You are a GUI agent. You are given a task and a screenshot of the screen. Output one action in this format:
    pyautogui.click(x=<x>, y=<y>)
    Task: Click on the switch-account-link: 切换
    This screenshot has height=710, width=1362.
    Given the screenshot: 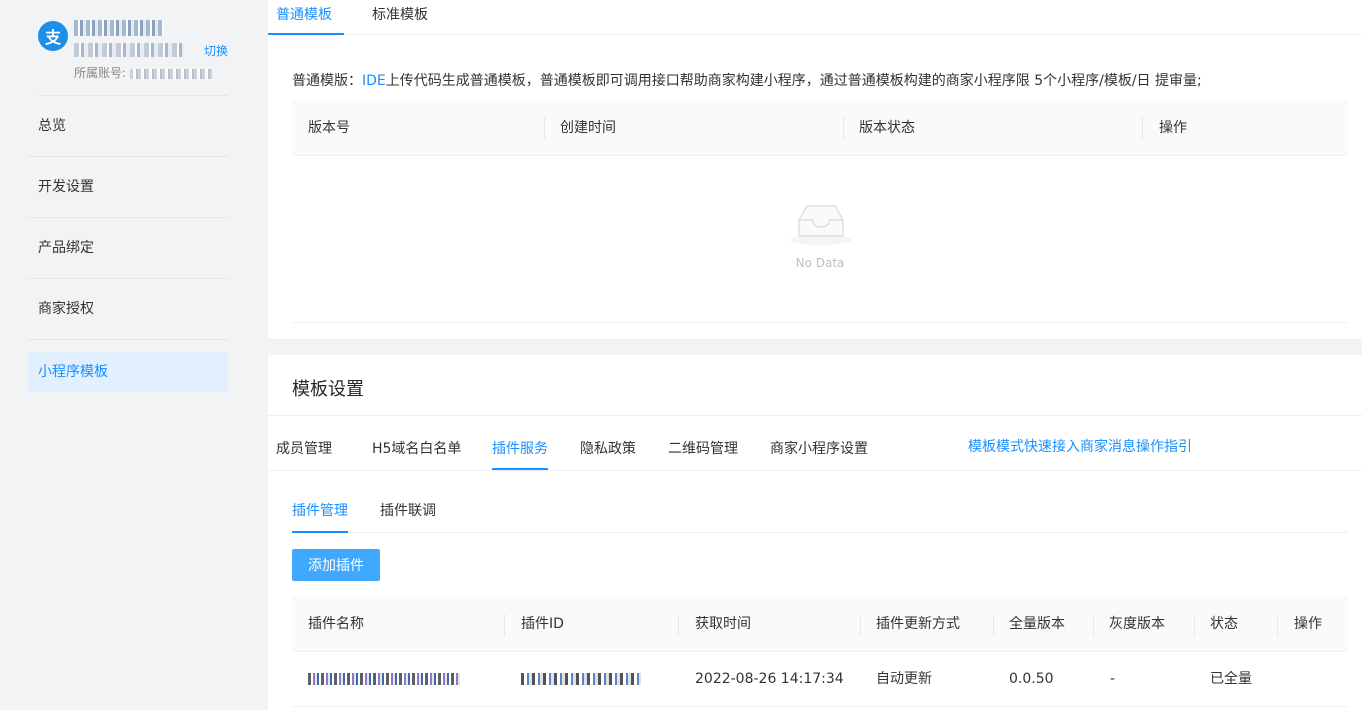 What is the action you would take?
    pyautogui.click(x=216, y=50)
    